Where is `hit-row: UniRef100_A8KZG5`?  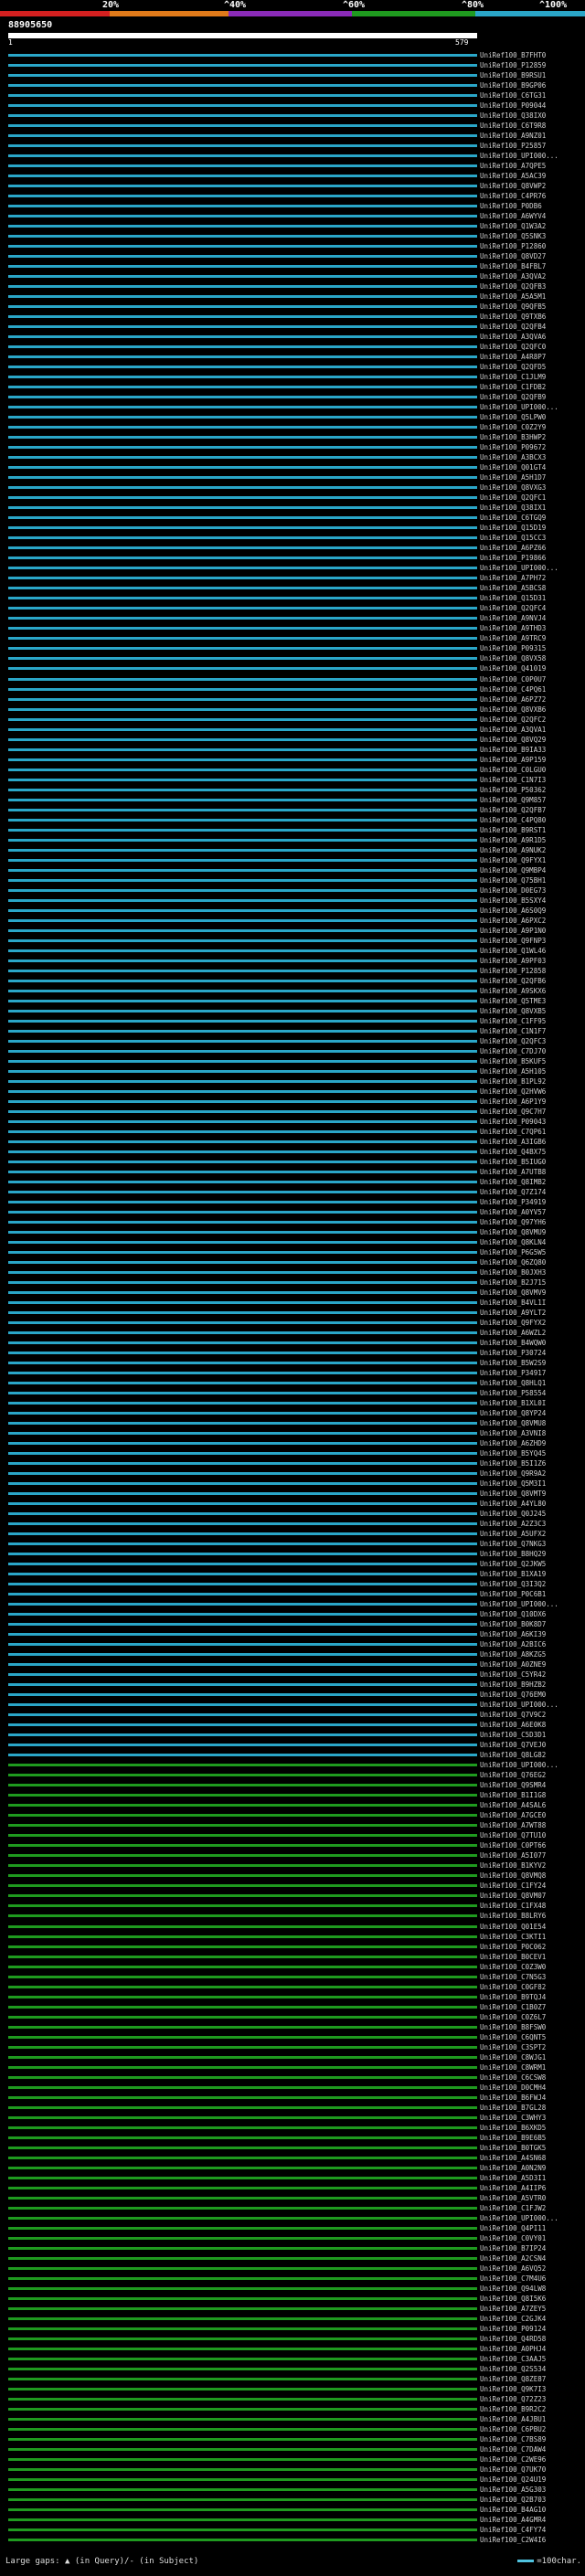
hit-row: UniRef100_A8KZG5 is located at coordinates (293, 1654).